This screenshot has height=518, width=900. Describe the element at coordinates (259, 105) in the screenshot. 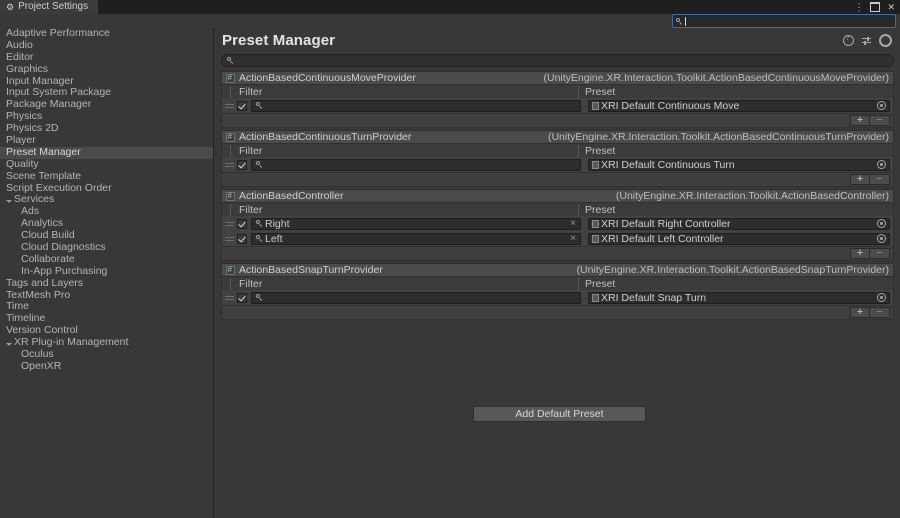

I see `search-icon` at that location.